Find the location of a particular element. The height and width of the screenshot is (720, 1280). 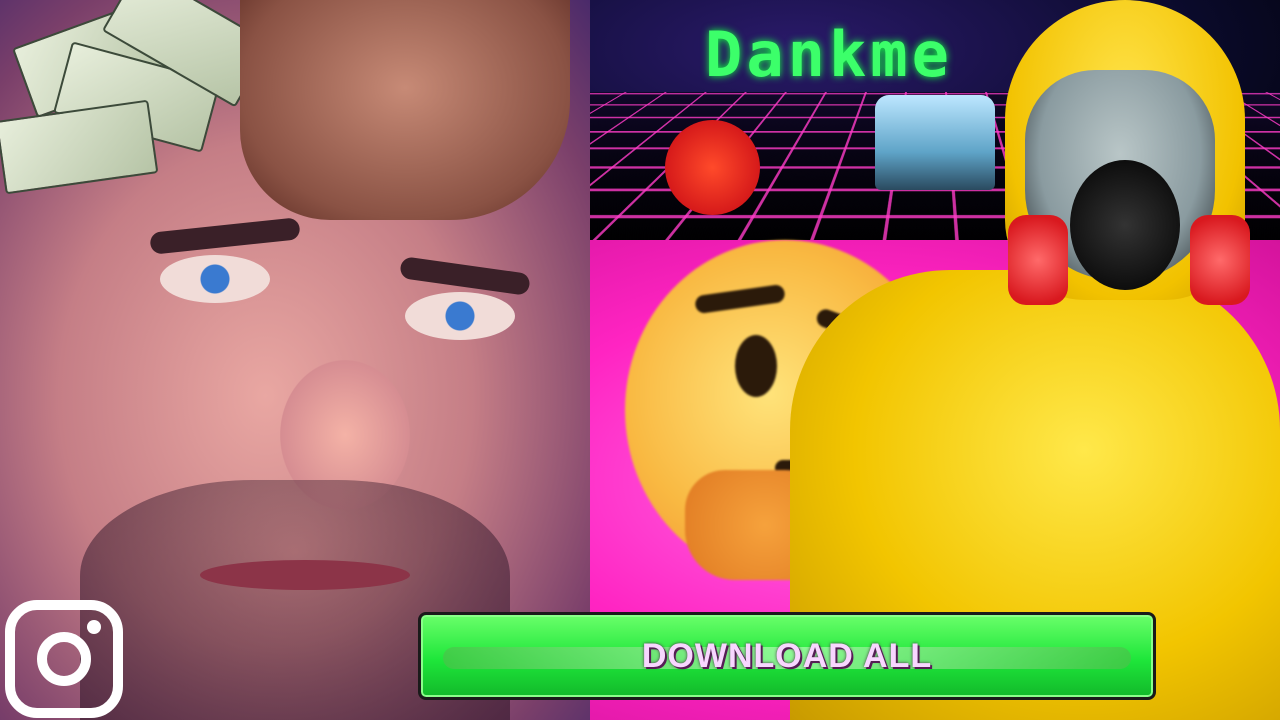

money-bills is located at coordinates (140, 105).